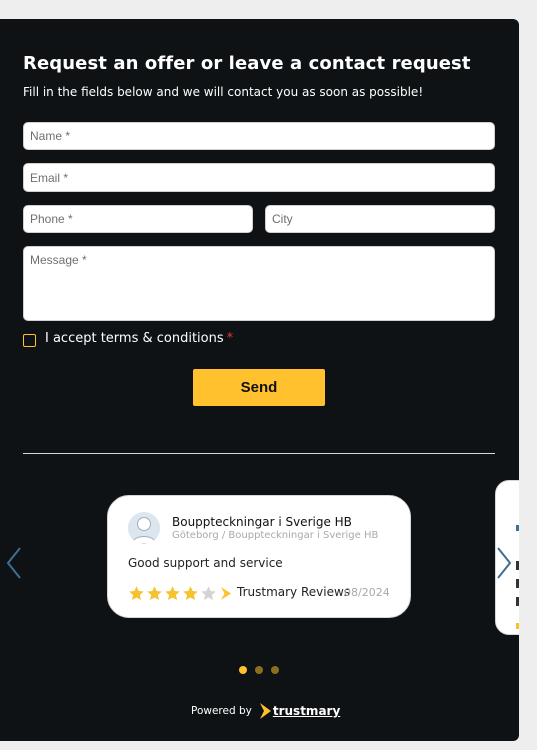 This screenshot has height=750, width=537. Describe the element at coordinates (294, 592) in the screenshot. I see `review-source: Trustmary Reviews` at that location.